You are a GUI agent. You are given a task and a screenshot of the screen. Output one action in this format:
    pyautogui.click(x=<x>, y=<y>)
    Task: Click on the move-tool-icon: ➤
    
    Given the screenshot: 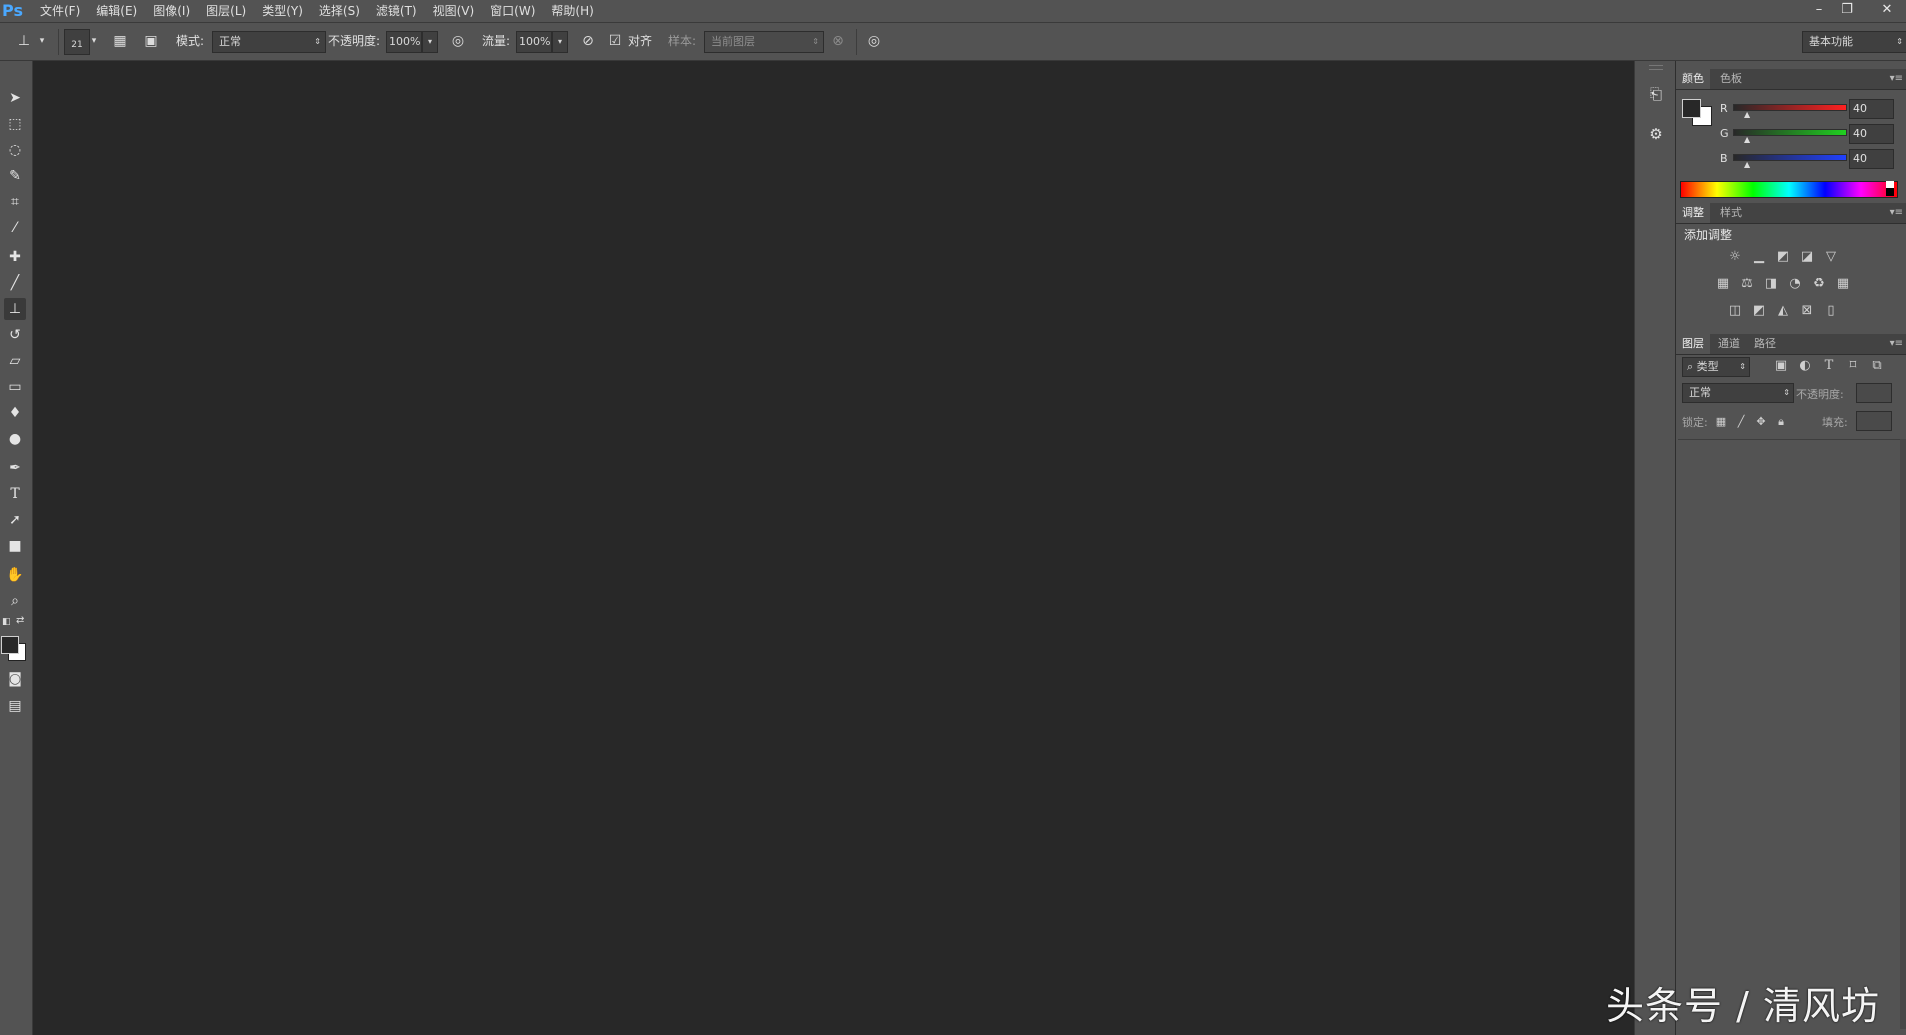 What is the action you would take?
    pyautogui.click(x=15, y=98)
    